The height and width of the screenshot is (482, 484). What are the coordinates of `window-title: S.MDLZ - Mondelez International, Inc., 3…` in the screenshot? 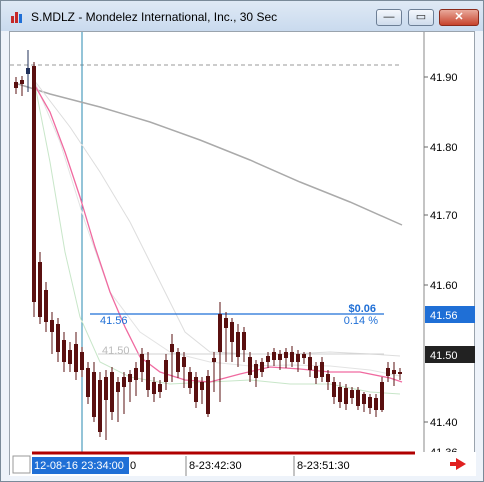 It's located at (154, 17).